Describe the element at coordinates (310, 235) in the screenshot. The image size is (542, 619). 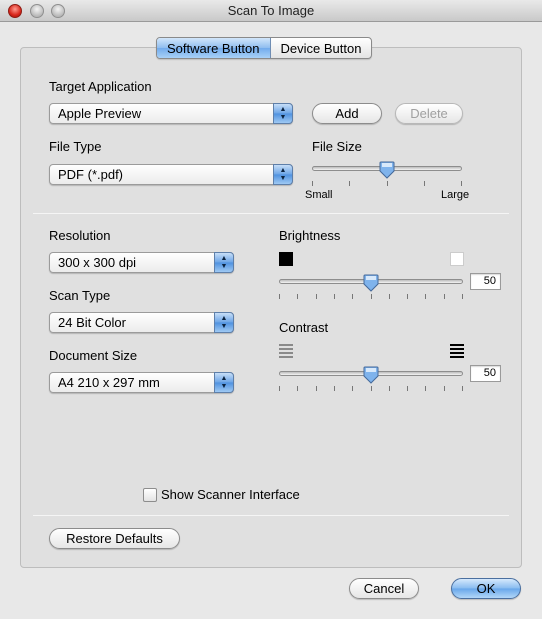
I see `brightness-label: Brightness` at that location.